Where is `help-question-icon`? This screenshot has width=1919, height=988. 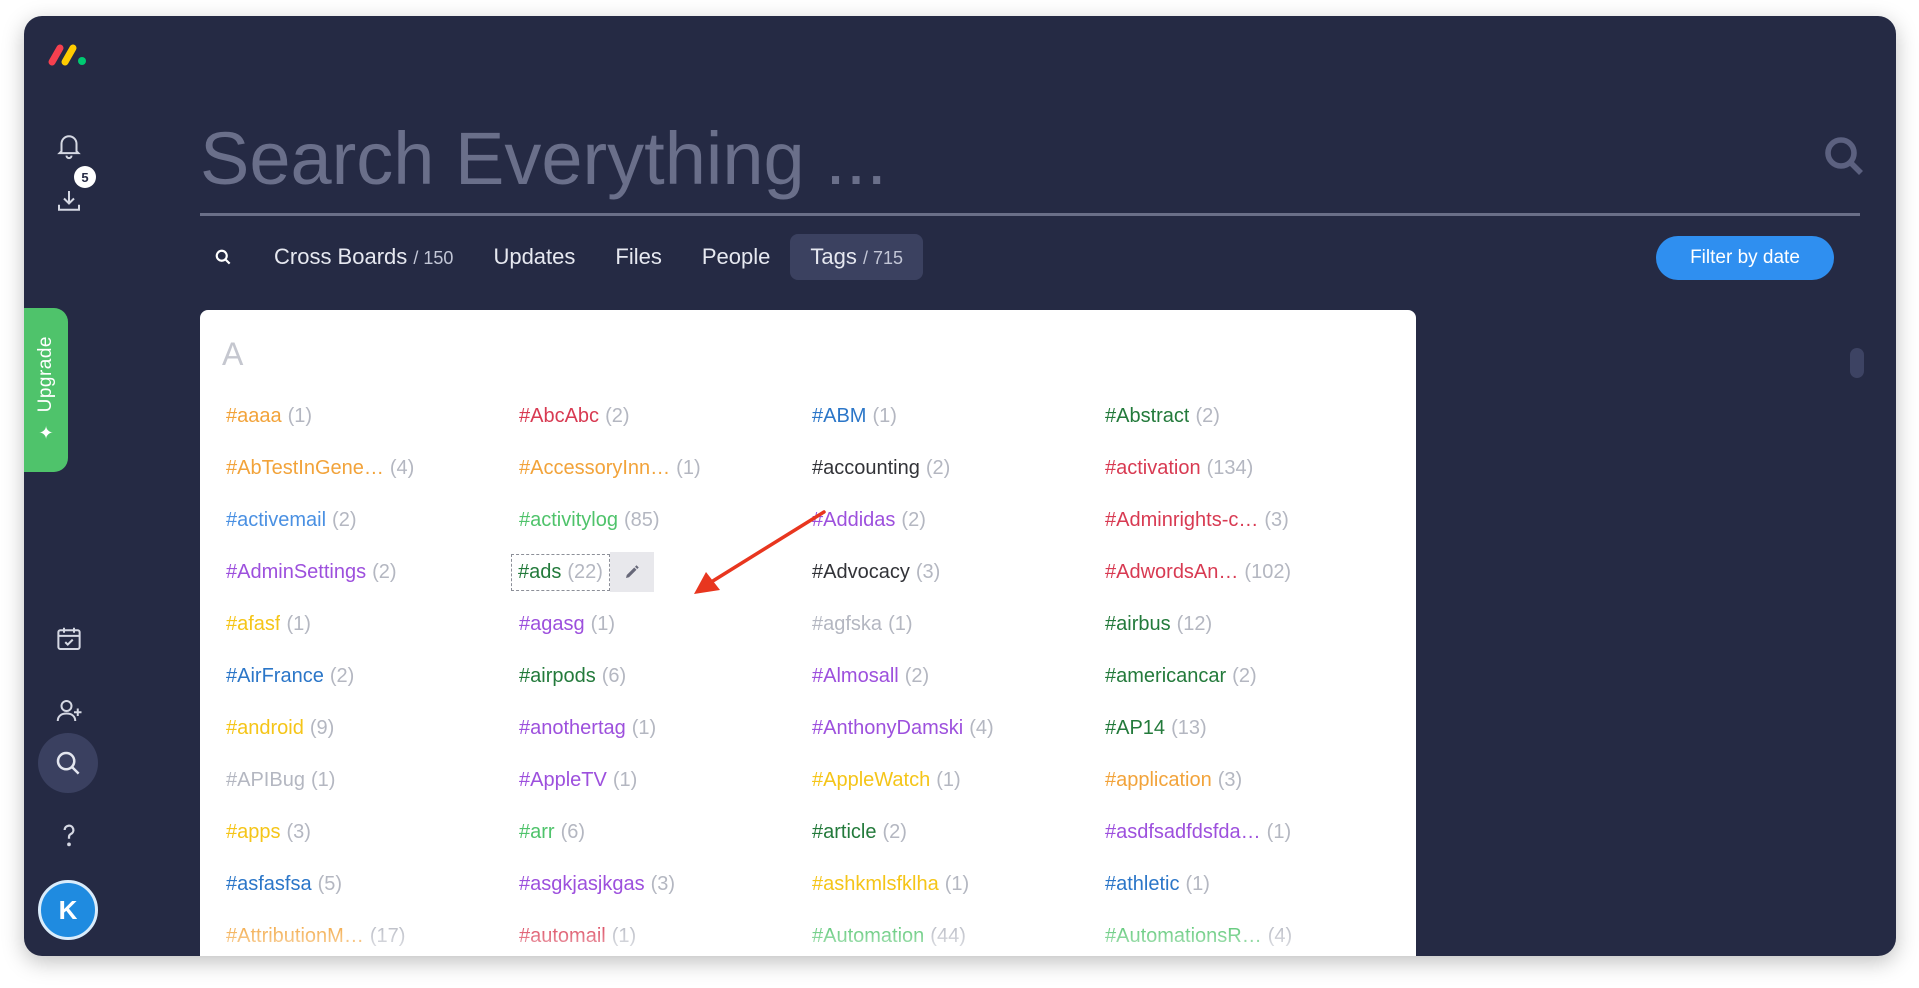 help-question-icon is located at coordinates (69, 835).